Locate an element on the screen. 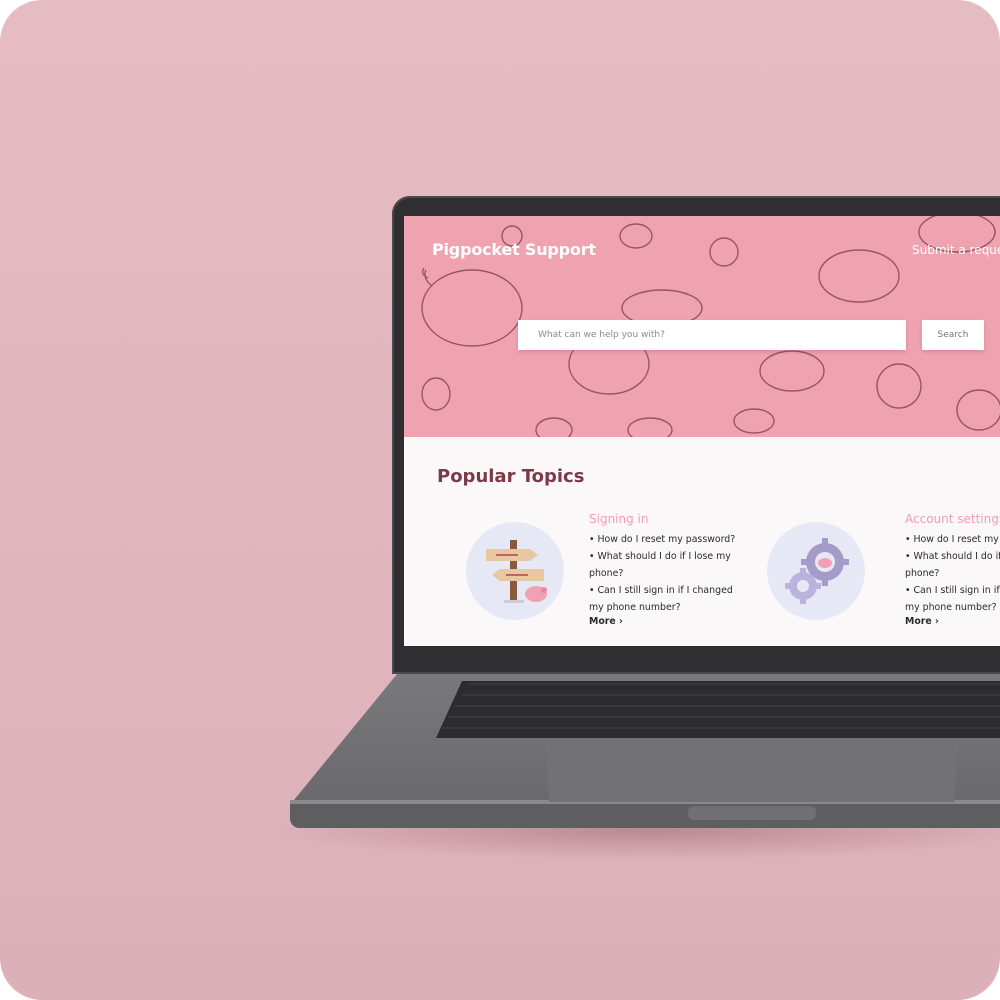 Image resolution: width=1000 pixels, height=1000 pixels. hero-banner: Pigpocket Support Submit a reque Search is located at coordinates (702, 326).